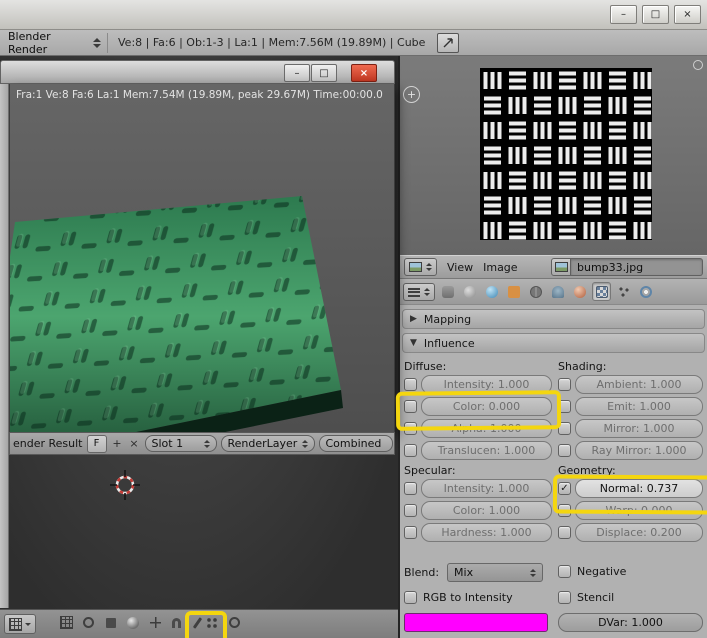  What do you see at coordinates (180, 443) in the screenshot?
I see `slot-select: Slot 1` at bounding box center [180, 443].